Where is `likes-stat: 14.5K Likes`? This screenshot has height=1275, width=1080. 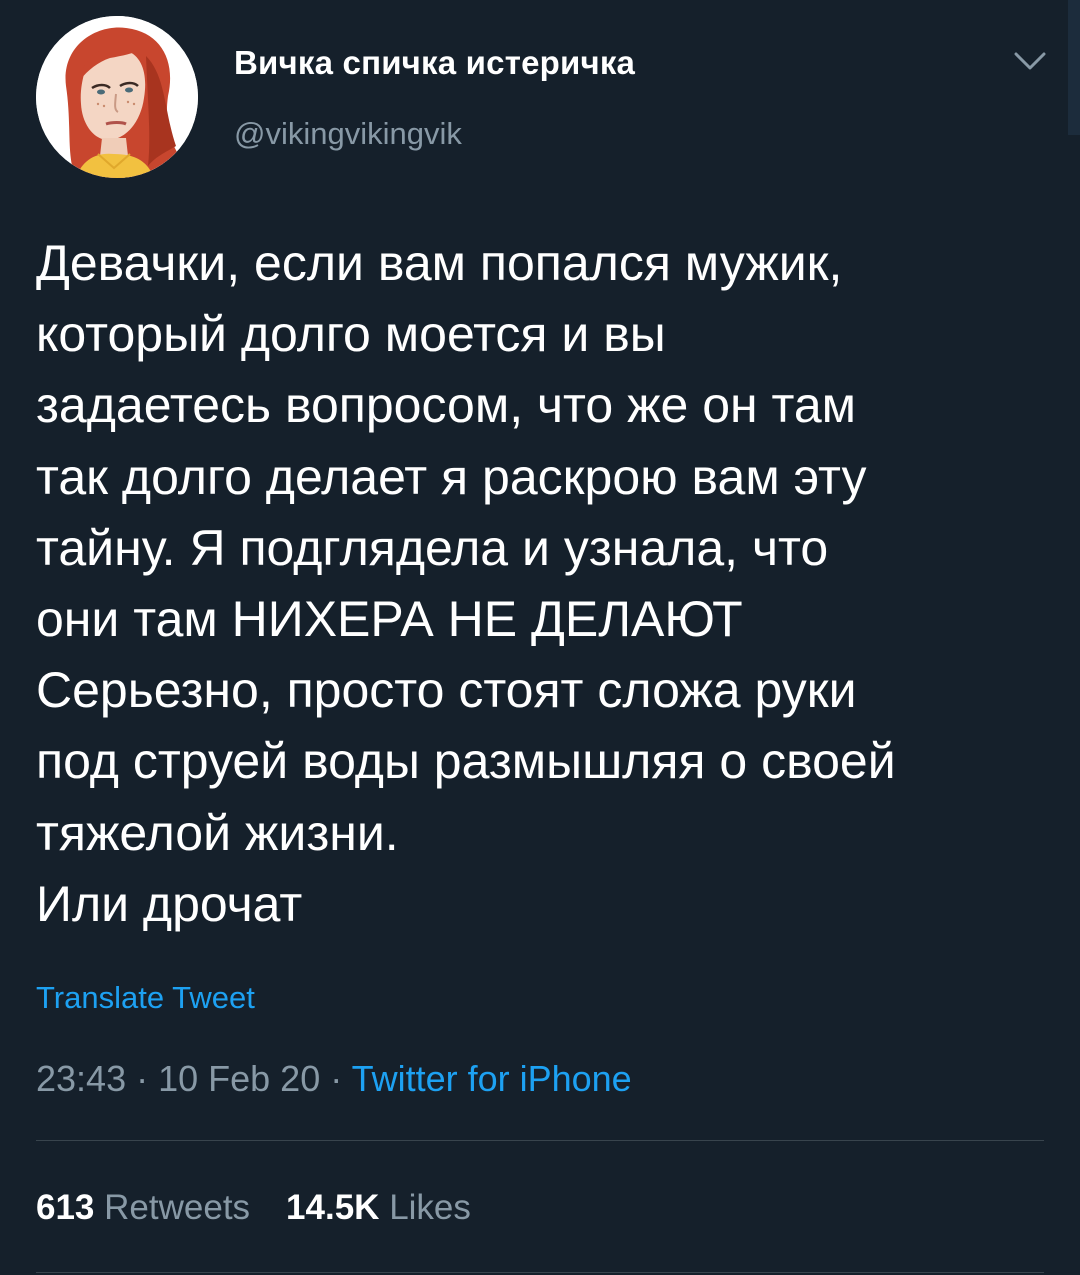
likes-stat: 14.5K Likes is located at coordinates (378, 1207).